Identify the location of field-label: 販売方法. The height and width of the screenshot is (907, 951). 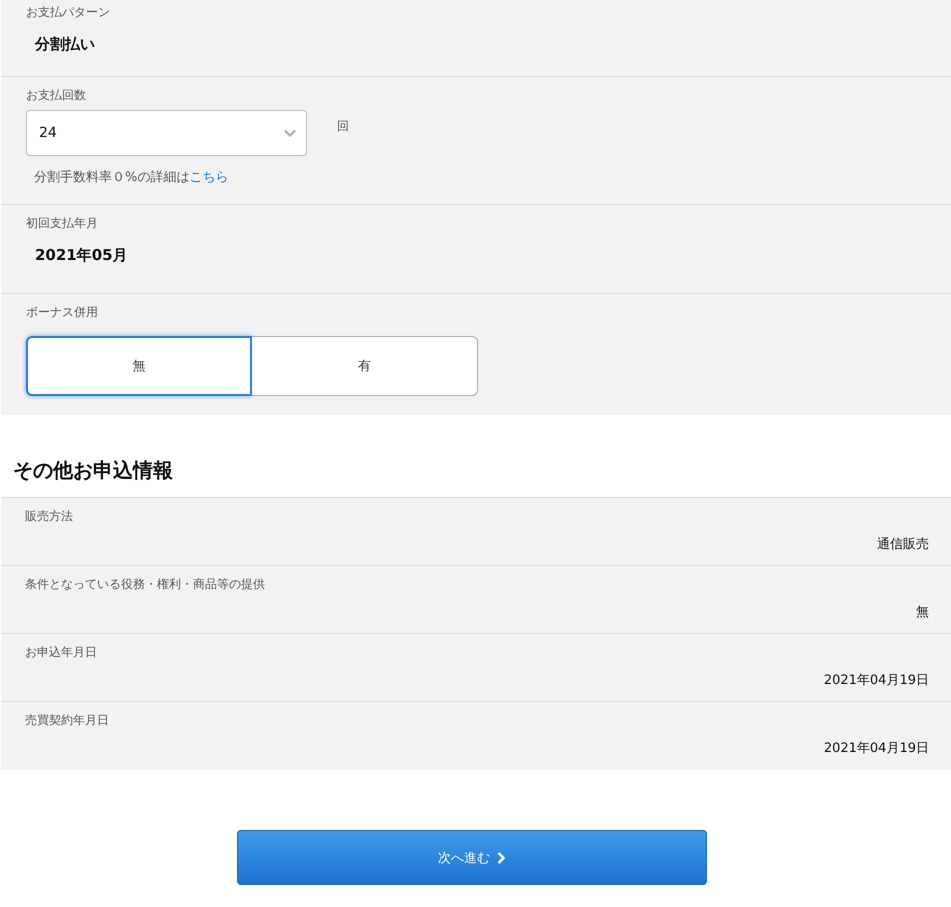
(49, 516).